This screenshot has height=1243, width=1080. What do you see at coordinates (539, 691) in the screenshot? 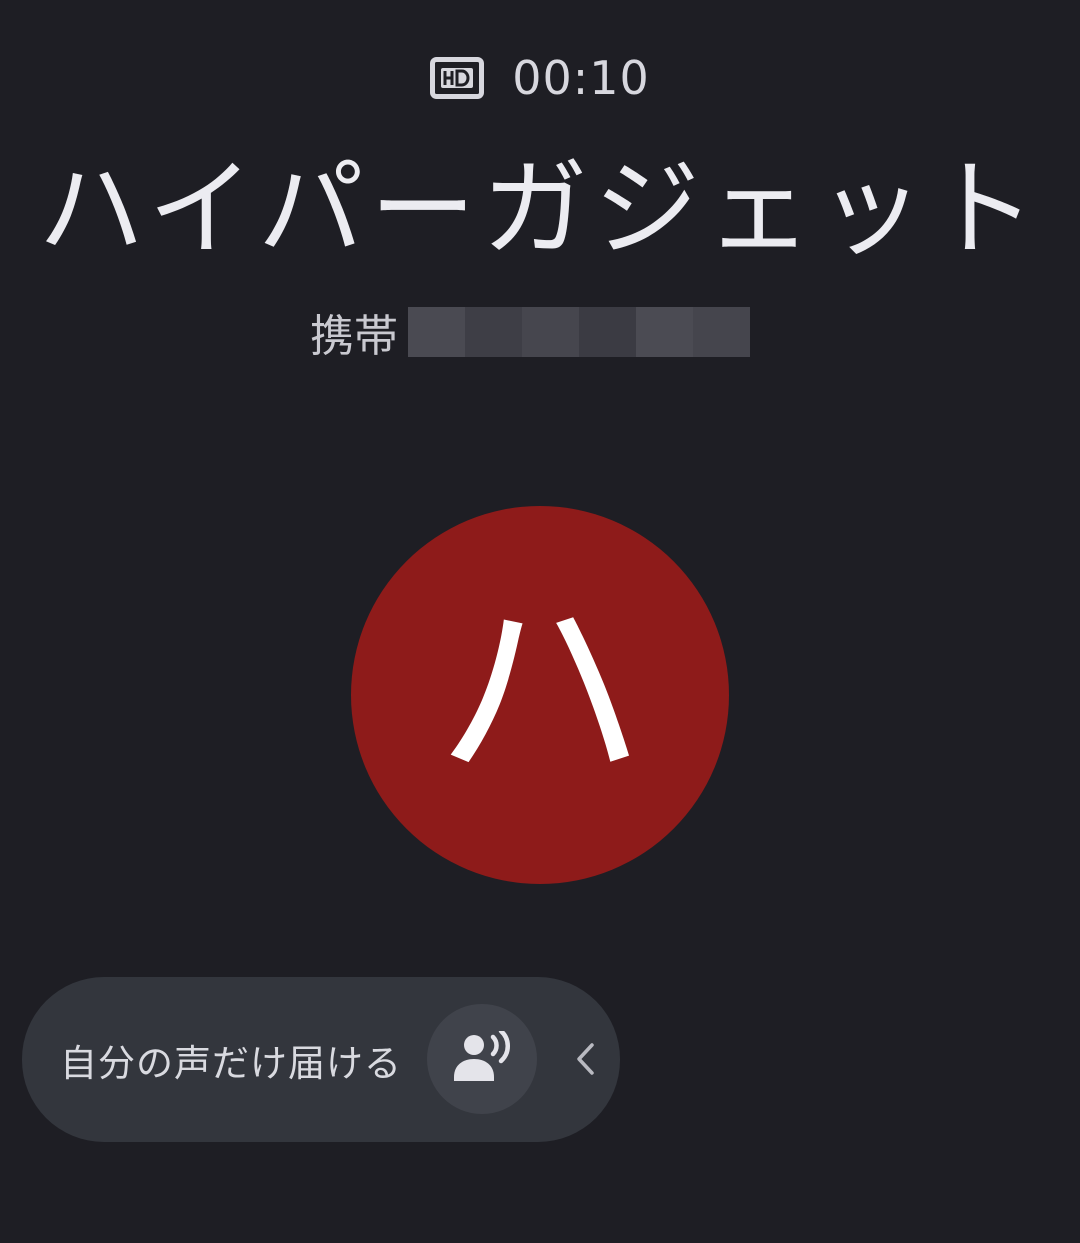
I see `avatar-initial: ハ` at bounding box center [539, 691].